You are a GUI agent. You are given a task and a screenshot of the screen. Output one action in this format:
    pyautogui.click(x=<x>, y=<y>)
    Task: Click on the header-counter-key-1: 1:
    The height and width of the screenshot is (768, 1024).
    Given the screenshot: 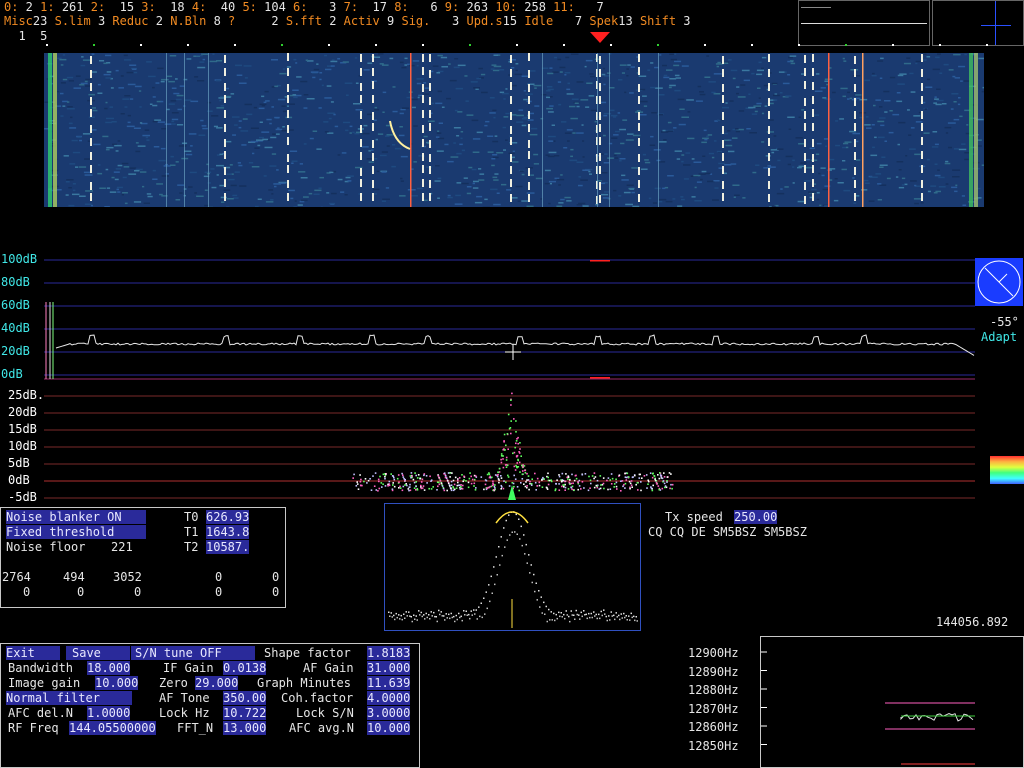 What is the action you would take?
    pyautogui.click(x=47, y=7)
    